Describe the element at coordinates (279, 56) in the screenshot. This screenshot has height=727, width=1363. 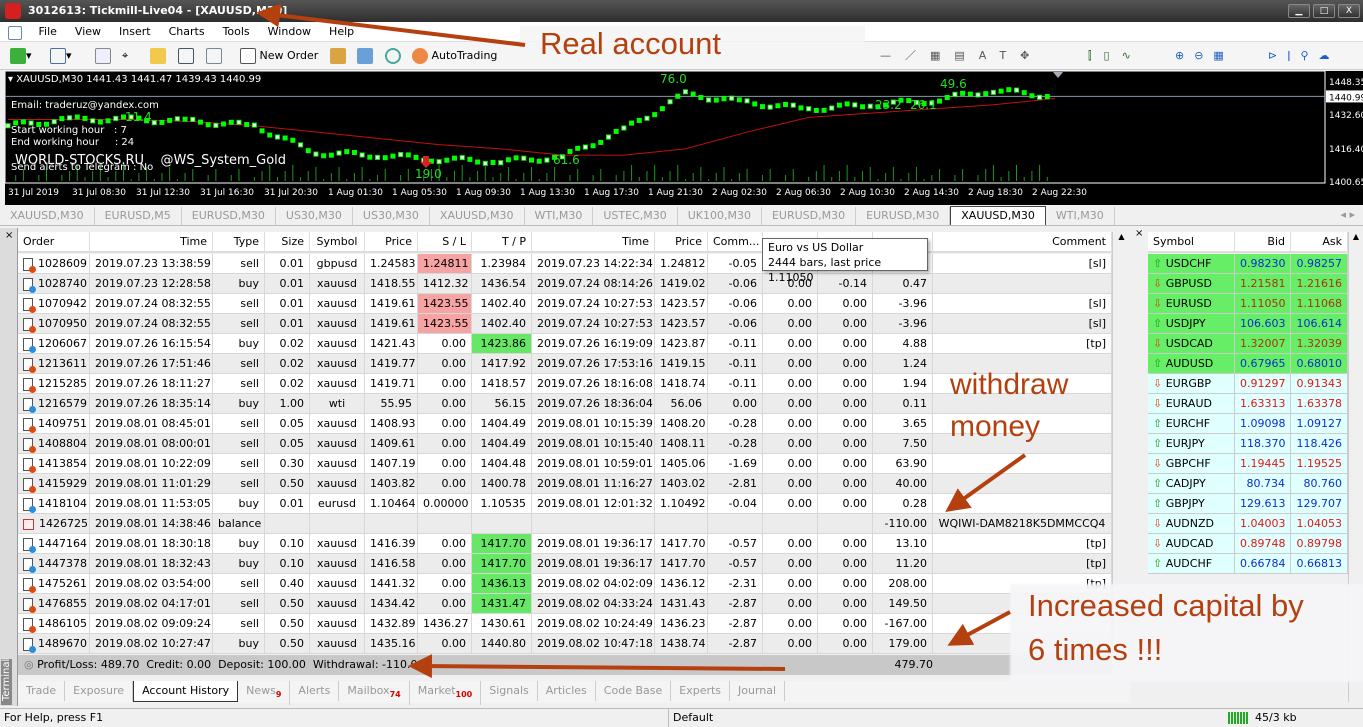
I see `new-order-button: New Order` at that location.